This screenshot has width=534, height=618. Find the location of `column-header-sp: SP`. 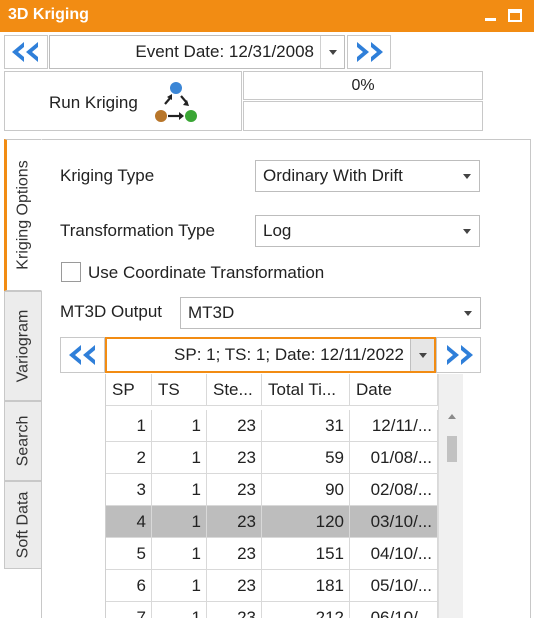

column-header-sp: SP is located at coordinates (129, 390).